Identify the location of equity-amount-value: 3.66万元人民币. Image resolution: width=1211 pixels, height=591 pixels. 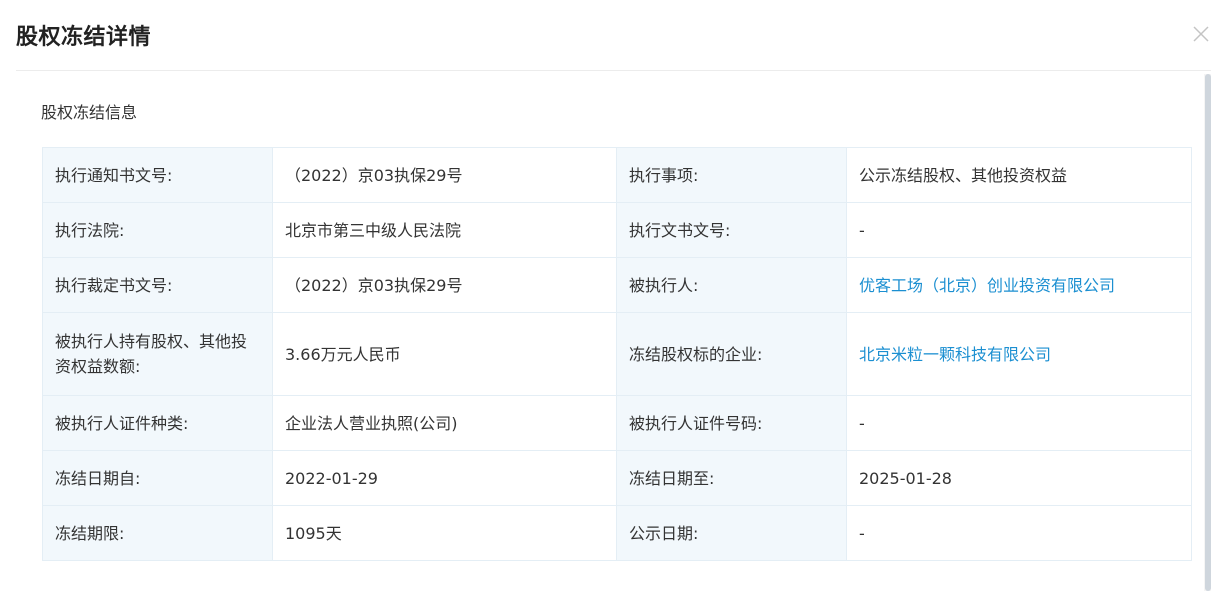
(444, 354).